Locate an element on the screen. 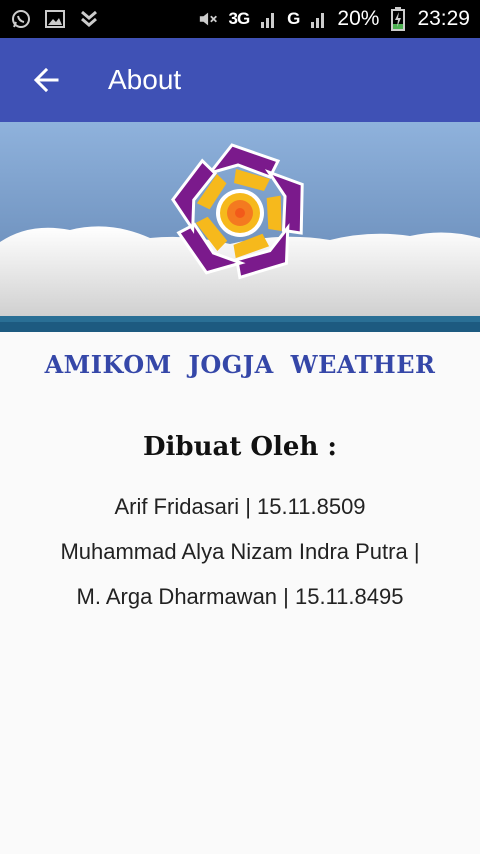  gallery-icon is located at coordinates (55, 19).